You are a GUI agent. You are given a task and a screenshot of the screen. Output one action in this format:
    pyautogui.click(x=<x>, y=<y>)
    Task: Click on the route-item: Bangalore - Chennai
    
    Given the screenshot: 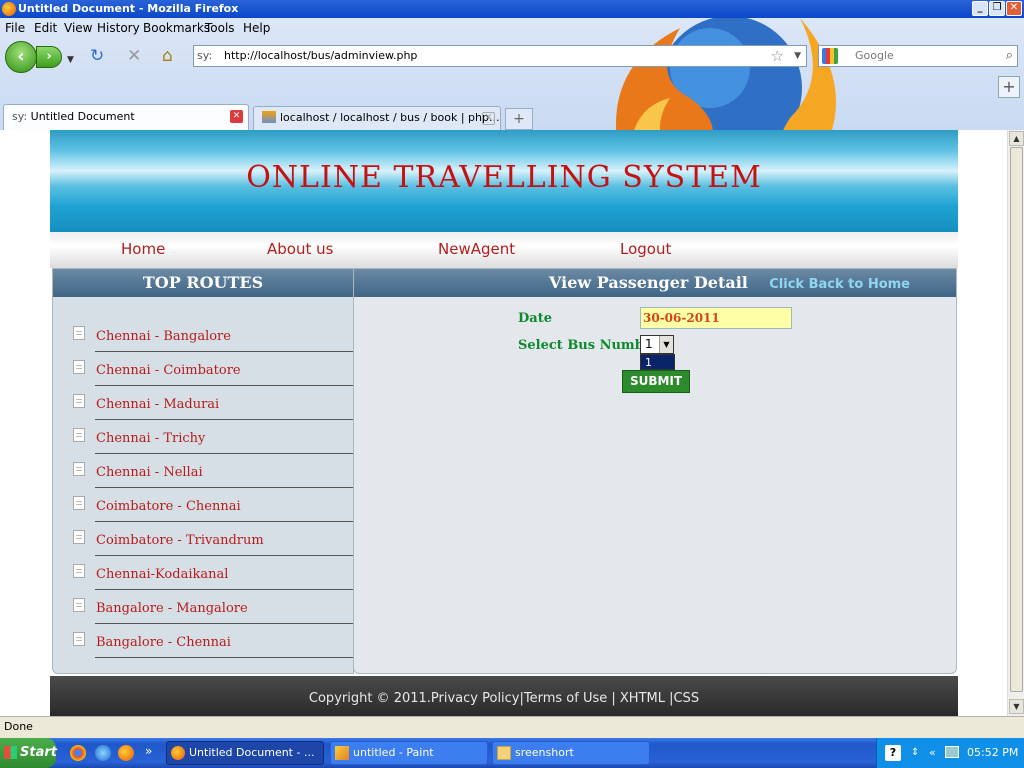 What is the action you would take?
    pyautogui.click(x=203, y=643)
    